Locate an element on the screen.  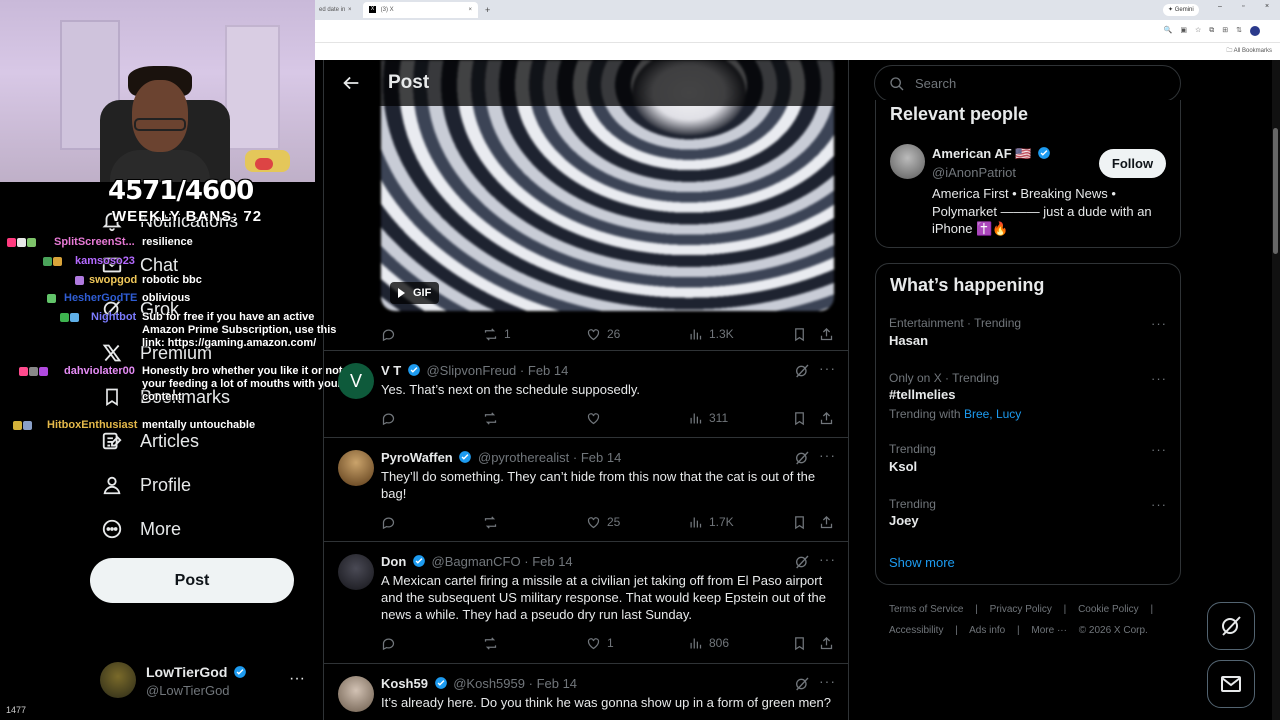
browser-tab-active: X (3) X × is located at coordinates (420, 10).